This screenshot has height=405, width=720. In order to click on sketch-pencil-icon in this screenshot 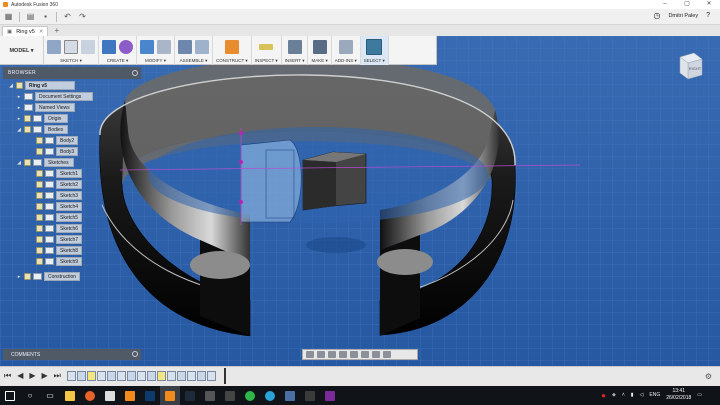, I will do `click(54, 47)`.